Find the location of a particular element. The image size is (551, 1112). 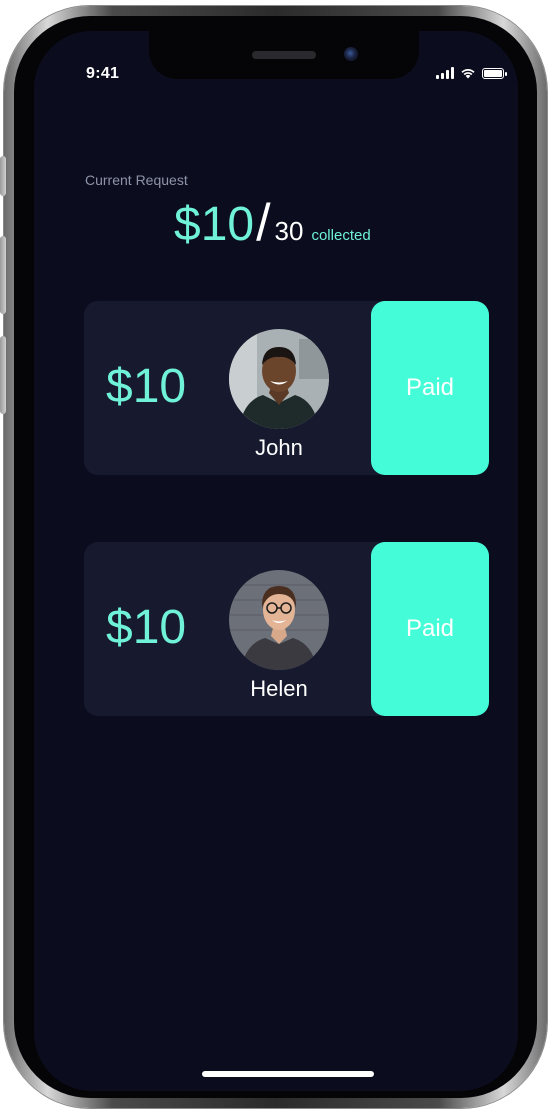

payer-name: John is located at coordinates (279, 447).